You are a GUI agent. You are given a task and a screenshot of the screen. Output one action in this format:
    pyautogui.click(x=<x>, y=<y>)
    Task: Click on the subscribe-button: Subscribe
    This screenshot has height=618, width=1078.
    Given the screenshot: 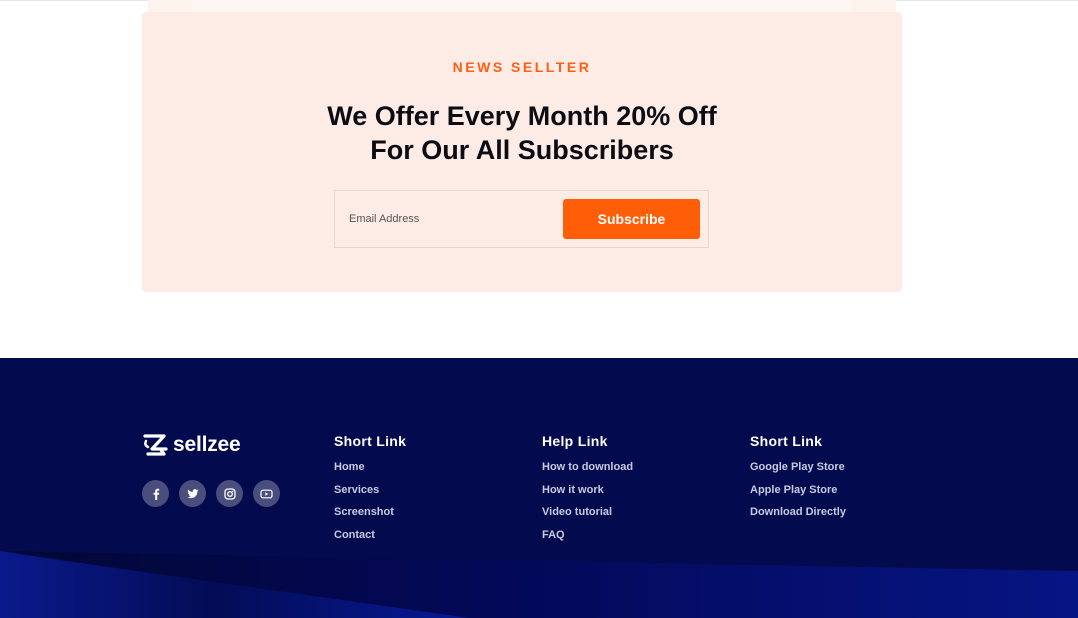 What is the action you would take?
    pyautogui.click(x=631, y=219)
    